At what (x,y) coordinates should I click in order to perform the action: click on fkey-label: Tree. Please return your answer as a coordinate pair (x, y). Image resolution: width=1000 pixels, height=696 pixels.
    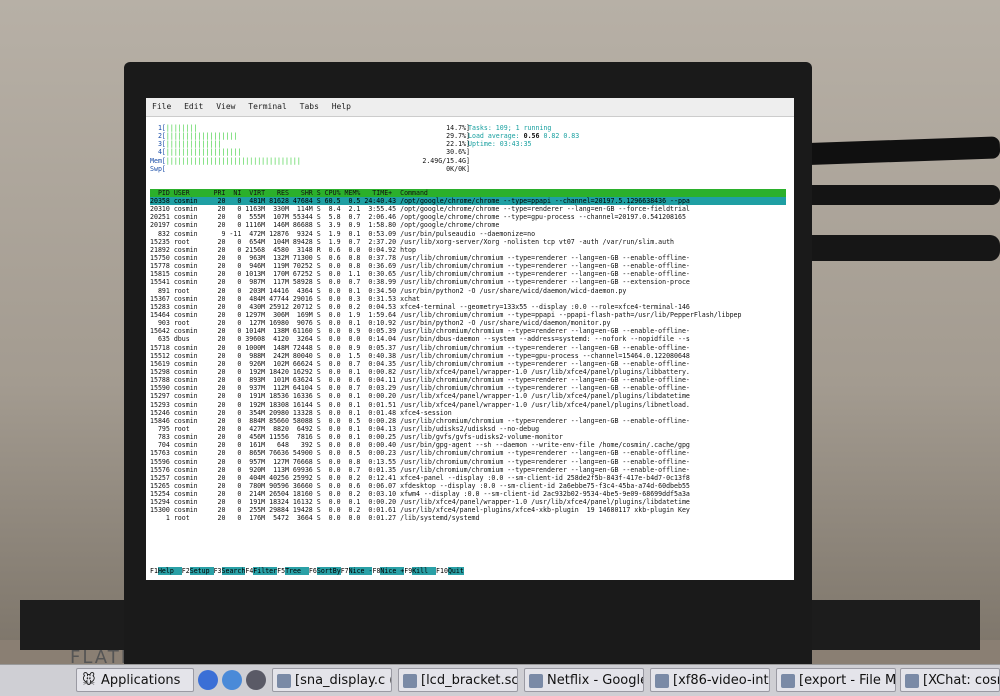
    Looking at the image, I should click on (297, 571).